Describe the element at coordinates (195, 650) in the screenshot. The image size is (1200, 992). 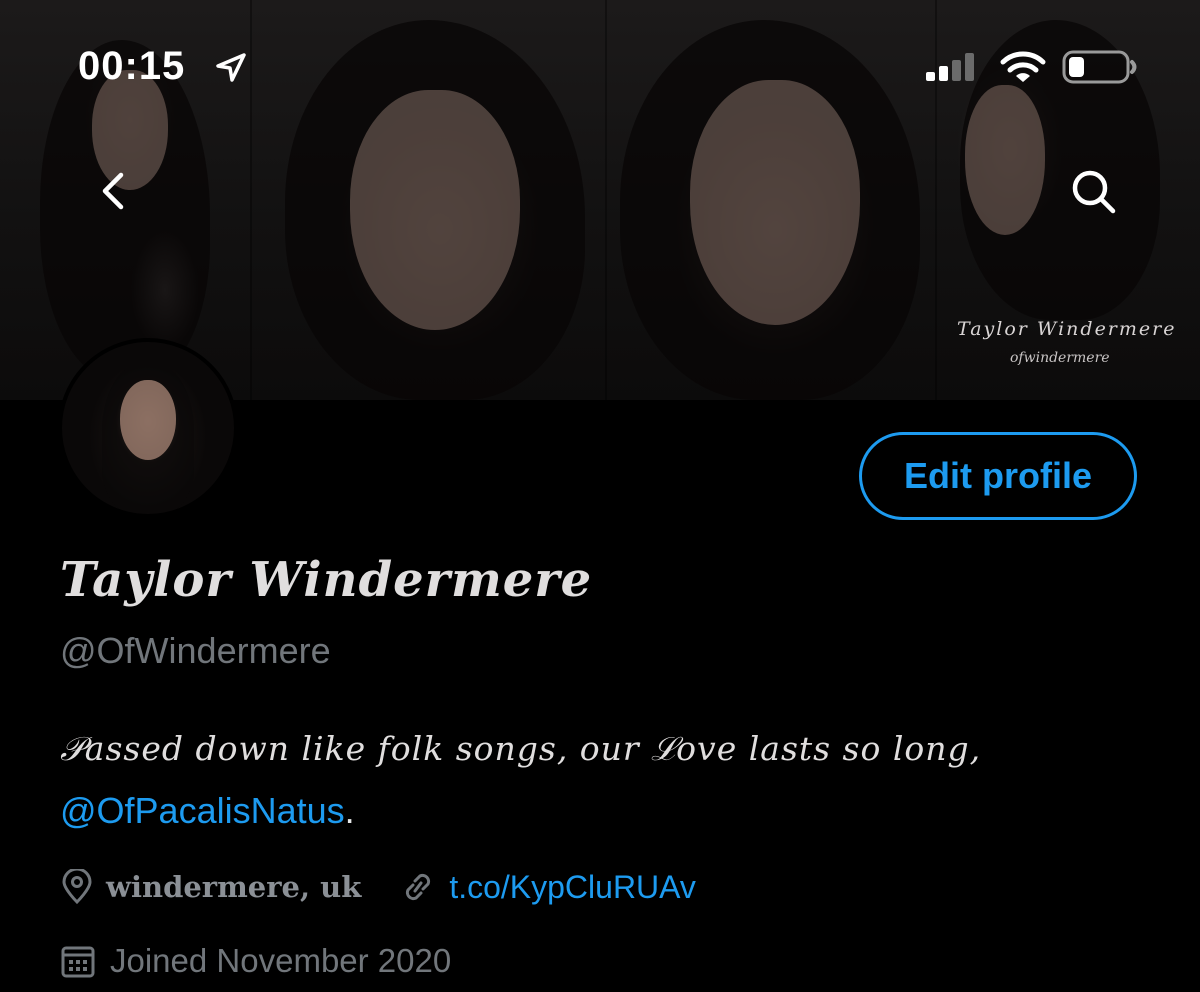
I see `profile-handle: @OfWindermere` at that location.